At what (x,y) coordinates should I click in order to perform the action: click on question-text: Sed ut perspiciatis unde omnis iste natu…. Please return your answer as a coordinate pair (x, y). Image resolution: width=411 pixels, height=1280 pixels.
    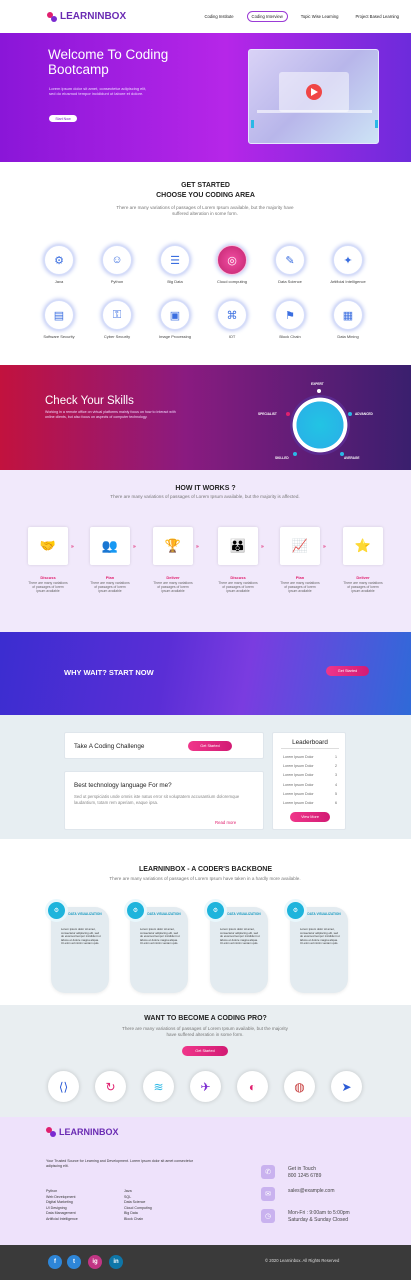
    Looking at the image, I should click on (157, 799).